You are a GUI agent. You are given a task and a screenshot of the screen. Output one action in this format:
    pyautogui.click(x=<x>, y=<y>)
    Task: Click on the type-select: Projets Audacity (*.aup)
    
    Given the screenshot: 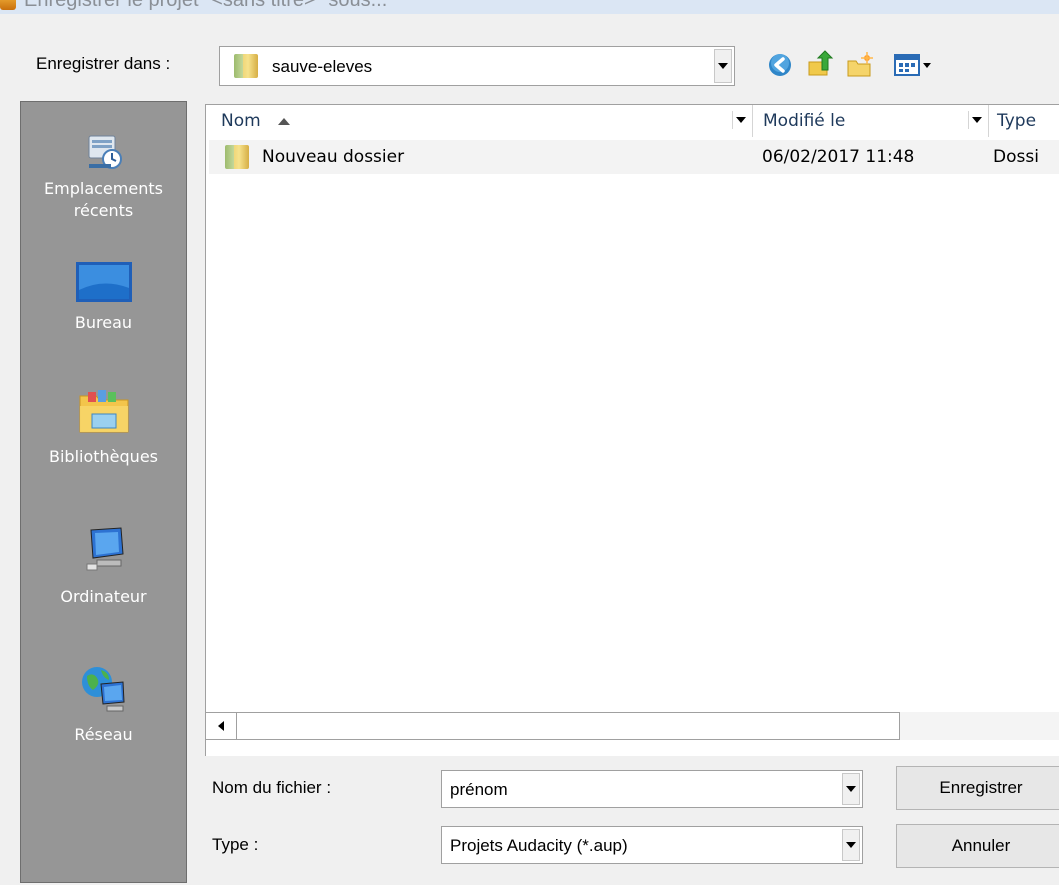 What is the action you would take?
    pyautogui.click(x=652, y=845)
    